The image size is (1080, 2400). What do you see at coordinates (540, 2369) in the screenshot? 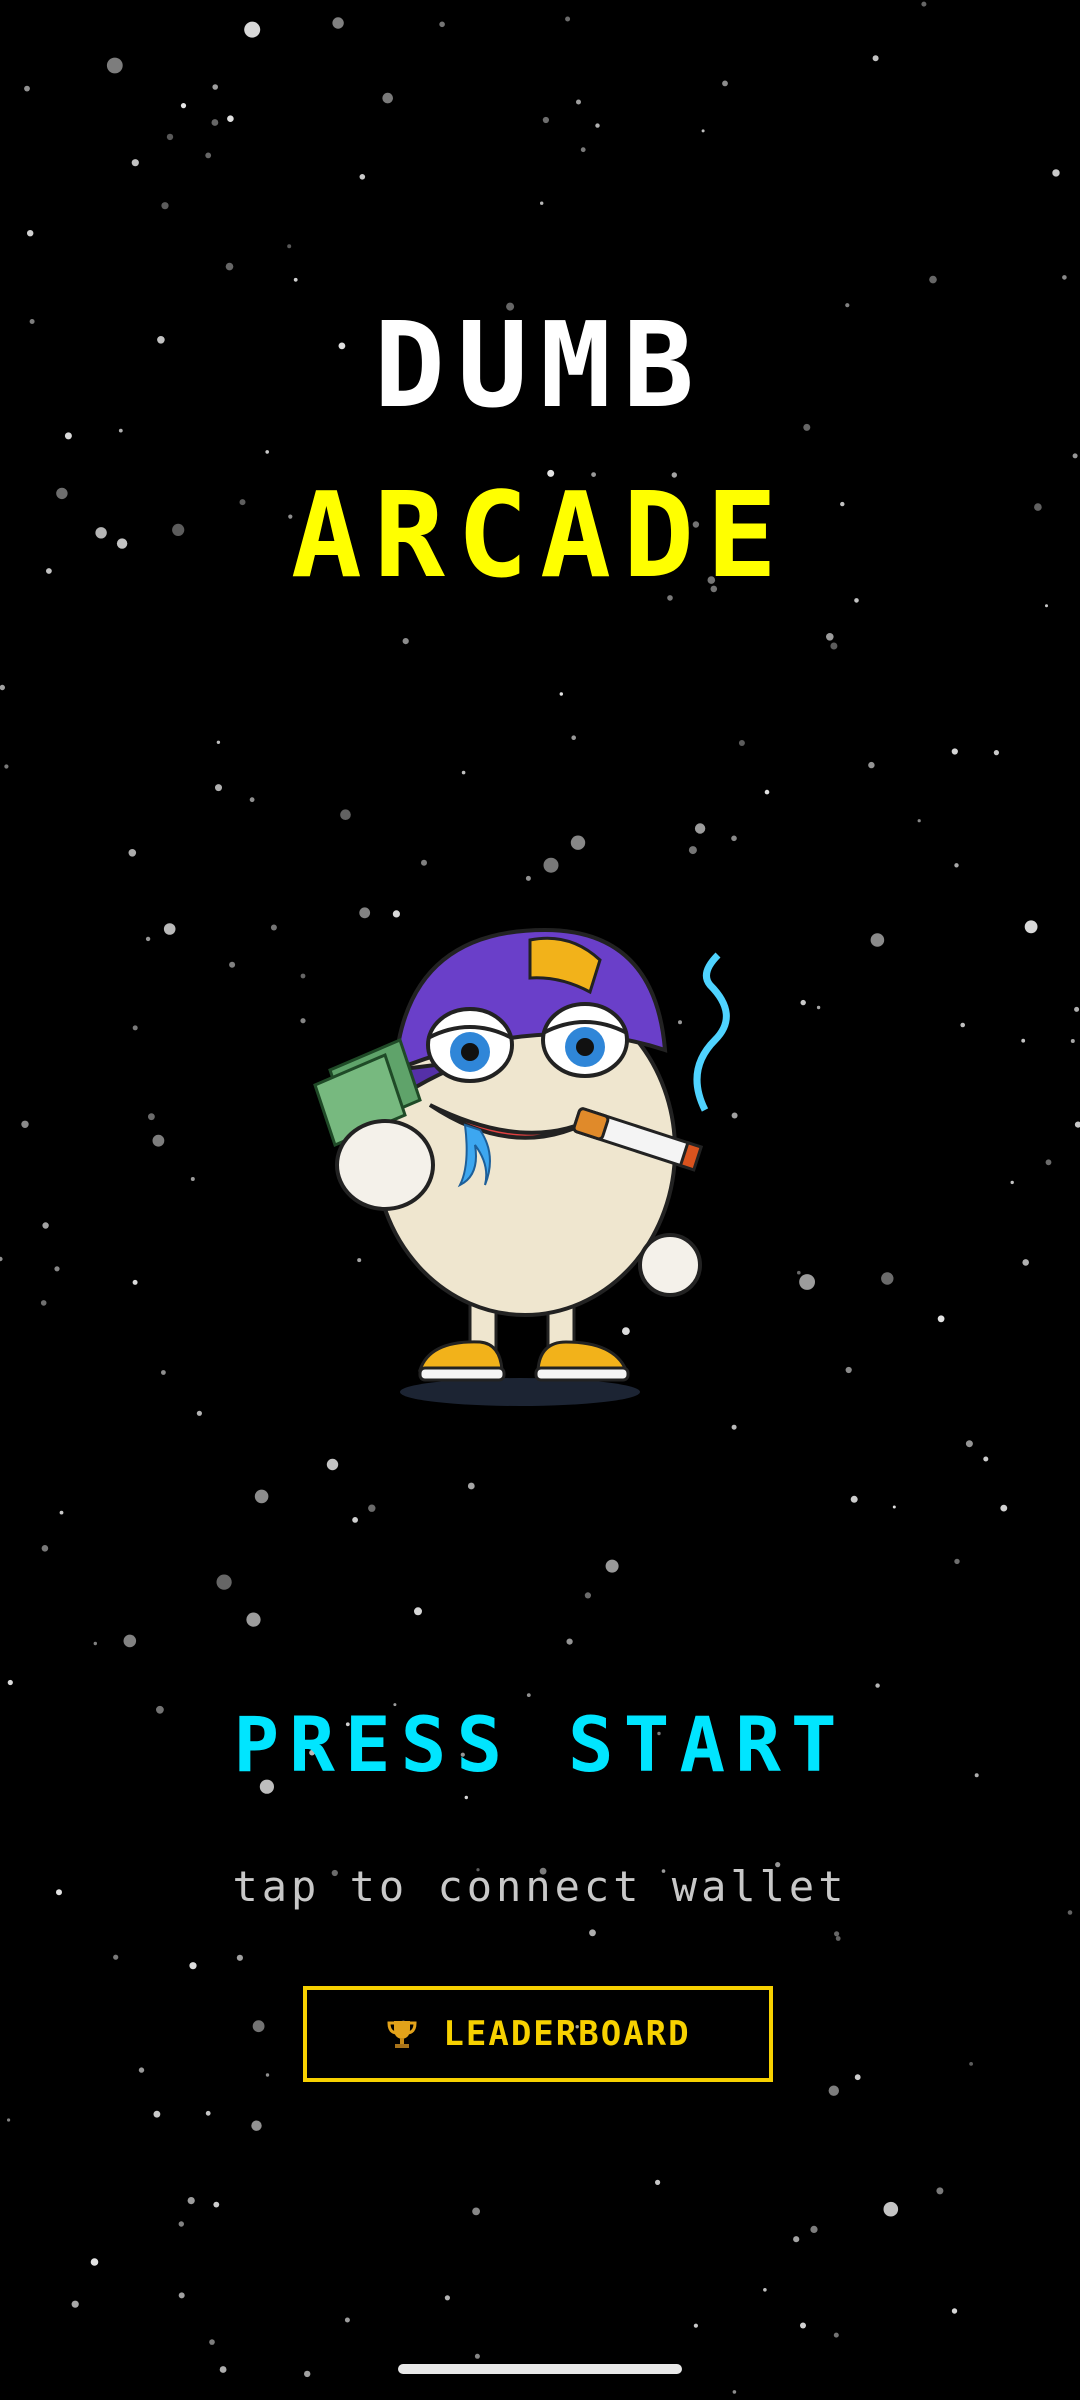
I see `home-indicator` at bounding box center [540, 2369].